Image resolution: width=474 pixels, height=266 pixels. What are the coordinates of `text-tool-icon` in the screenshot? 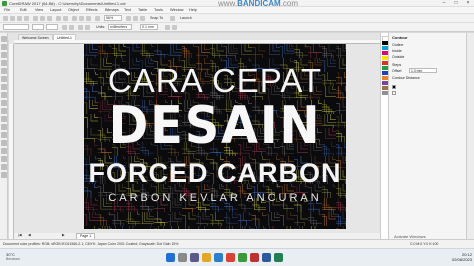 It's located at (4, 111).